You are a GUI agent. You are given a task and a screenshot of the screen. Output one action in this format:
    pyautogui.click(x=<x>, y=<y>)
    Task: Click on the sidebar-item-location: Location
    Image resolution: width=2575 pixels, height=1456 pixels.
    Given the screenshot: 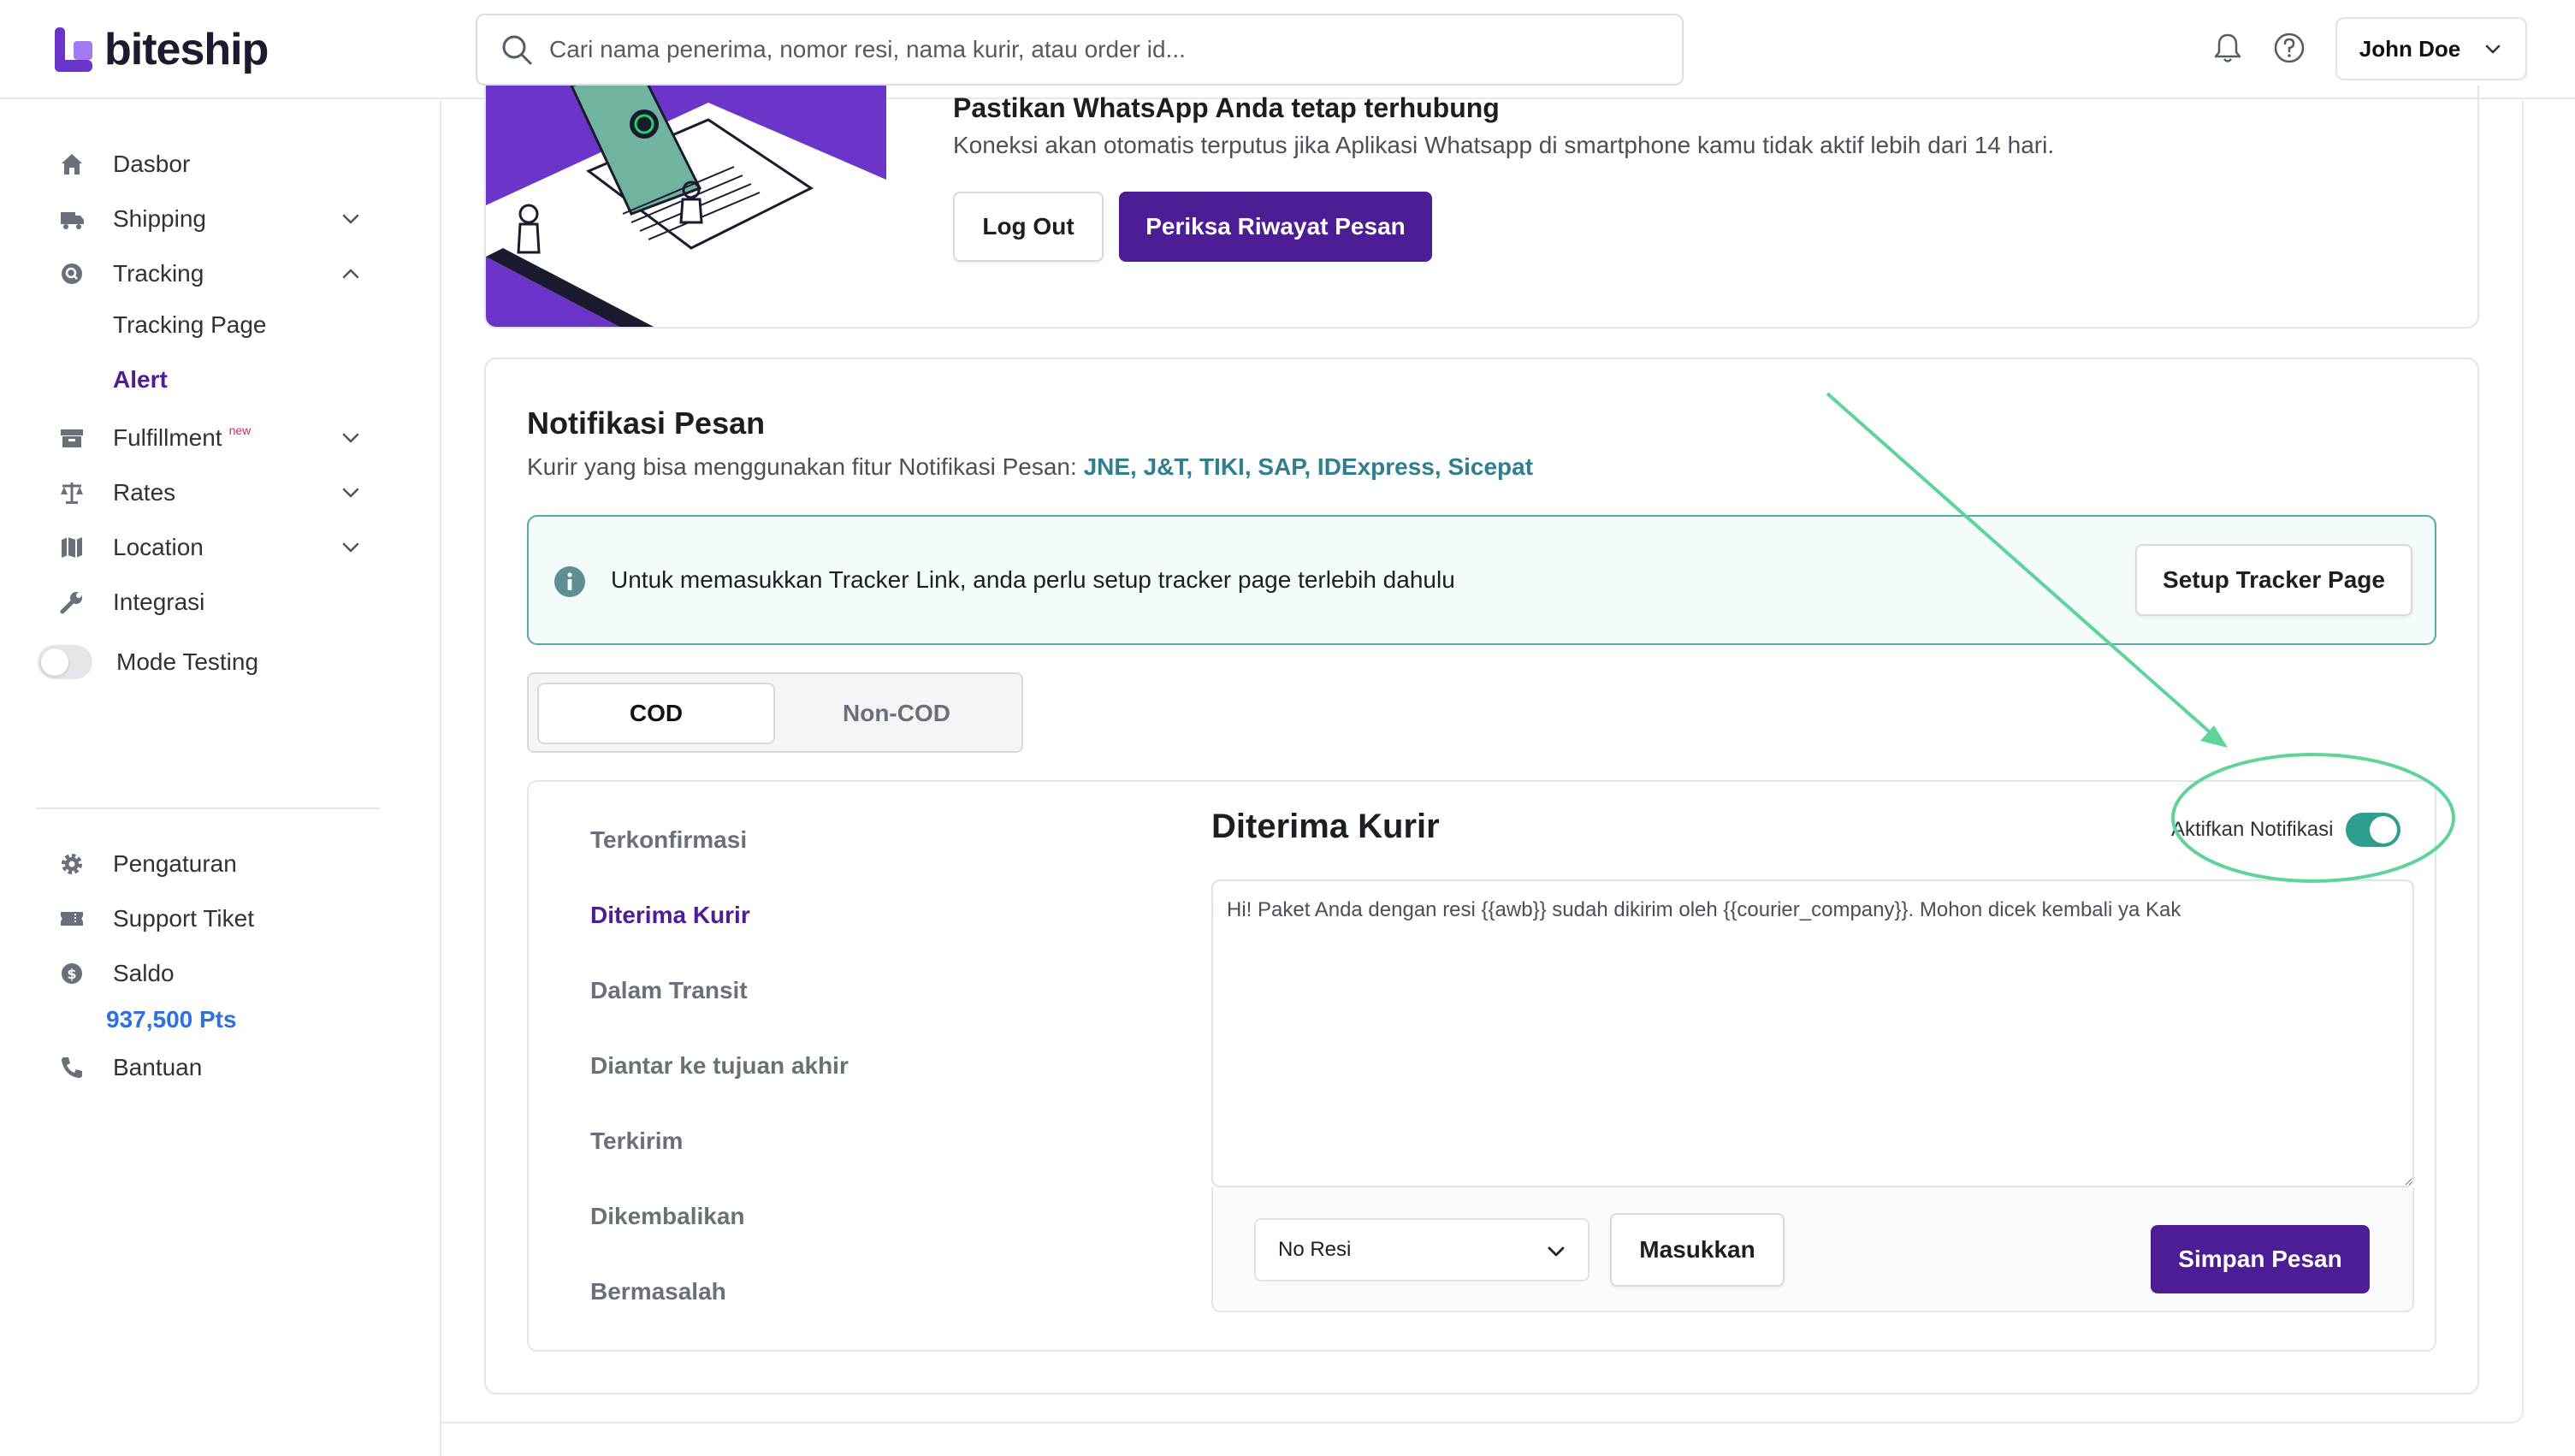 What is the action you would take?
    pyautogui.click(x=209, y=547)
    